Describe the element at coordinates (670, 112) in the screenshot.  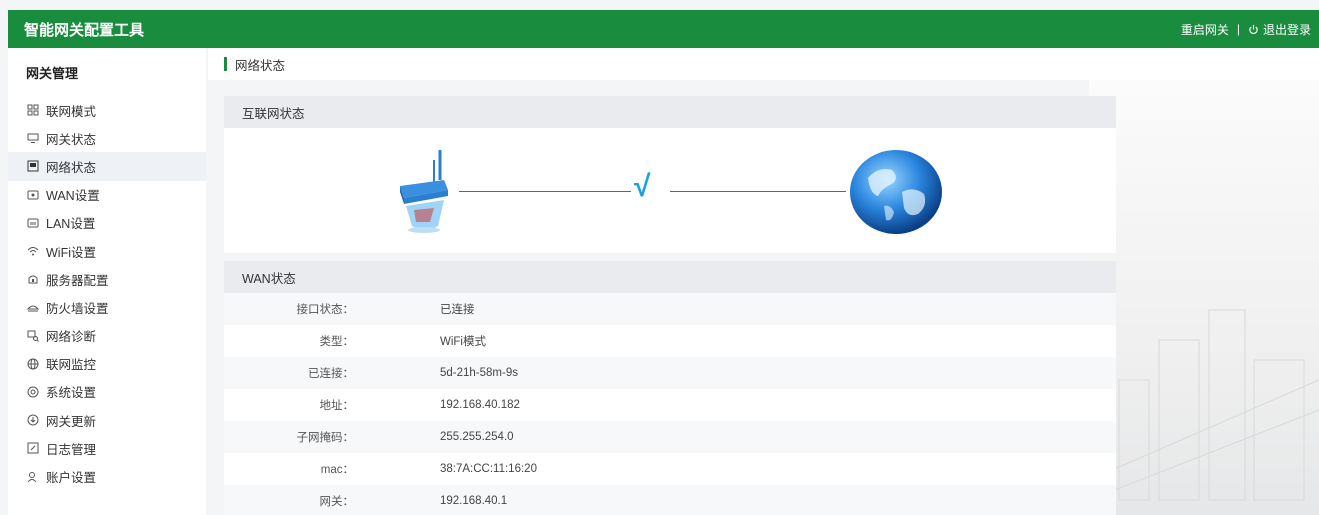
I see `internet-status-title: 互联网状态` at that location.